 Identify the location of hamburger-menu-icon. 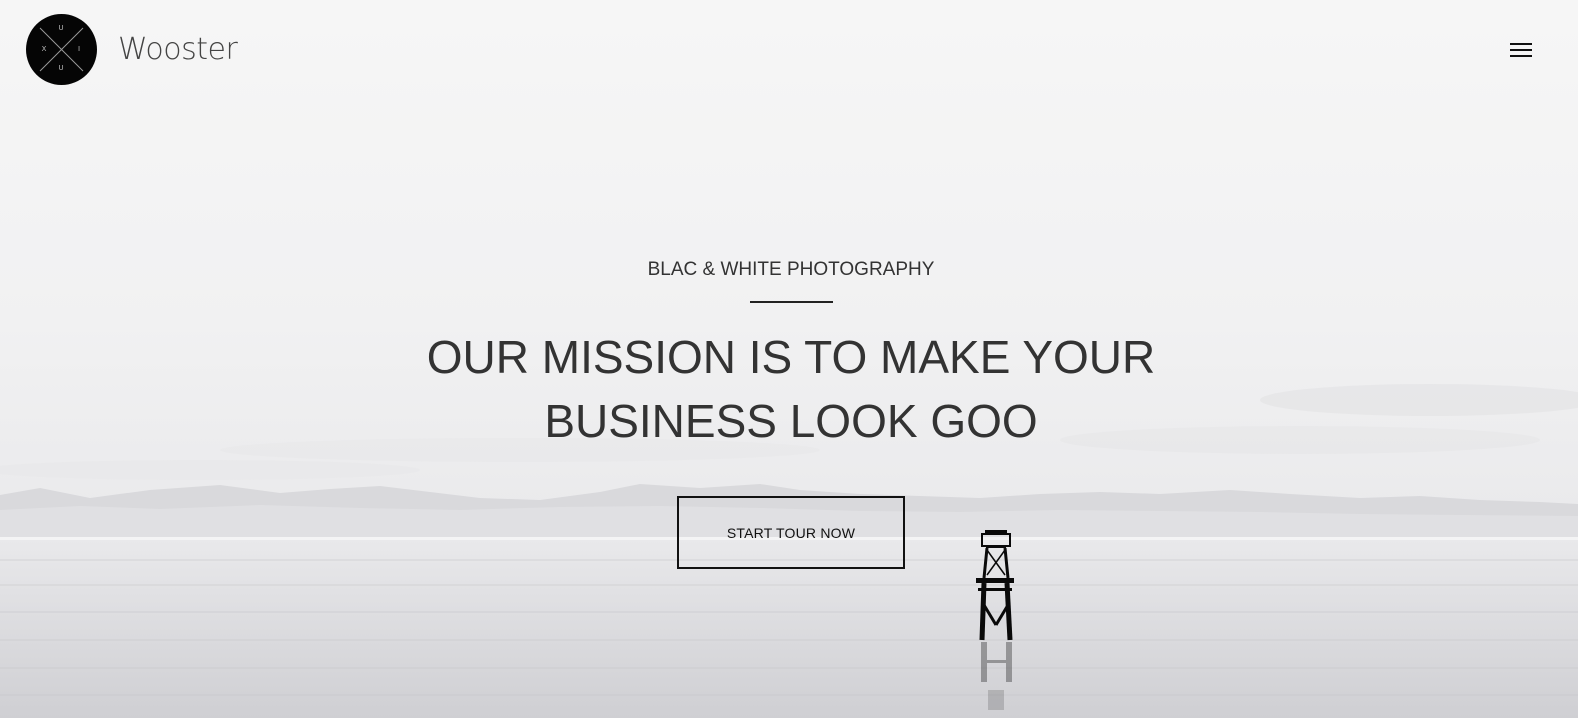
(1524, 50).